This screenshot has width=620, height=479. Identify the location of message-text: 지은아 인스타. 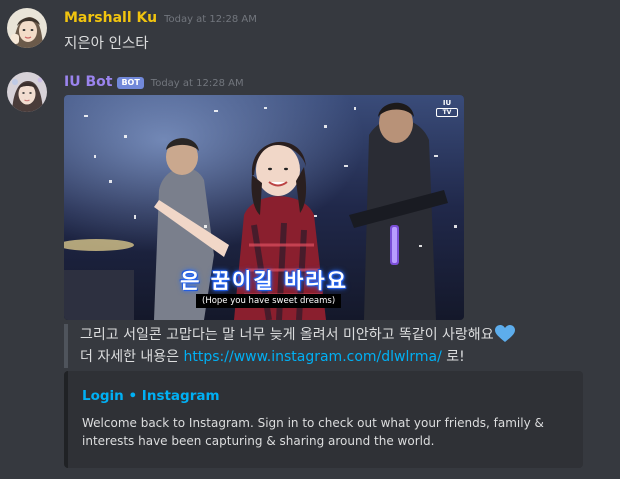
(106, 44).